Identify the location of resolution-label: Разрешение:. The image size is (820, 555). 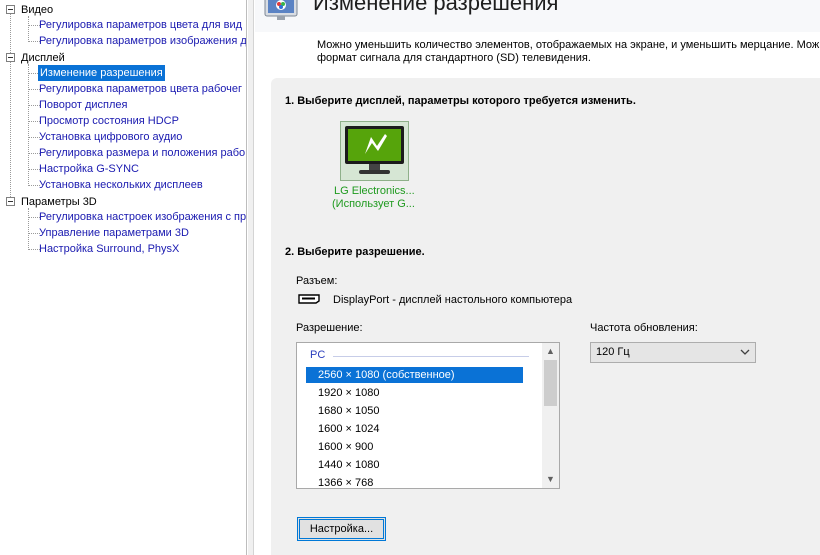
(329, 328).